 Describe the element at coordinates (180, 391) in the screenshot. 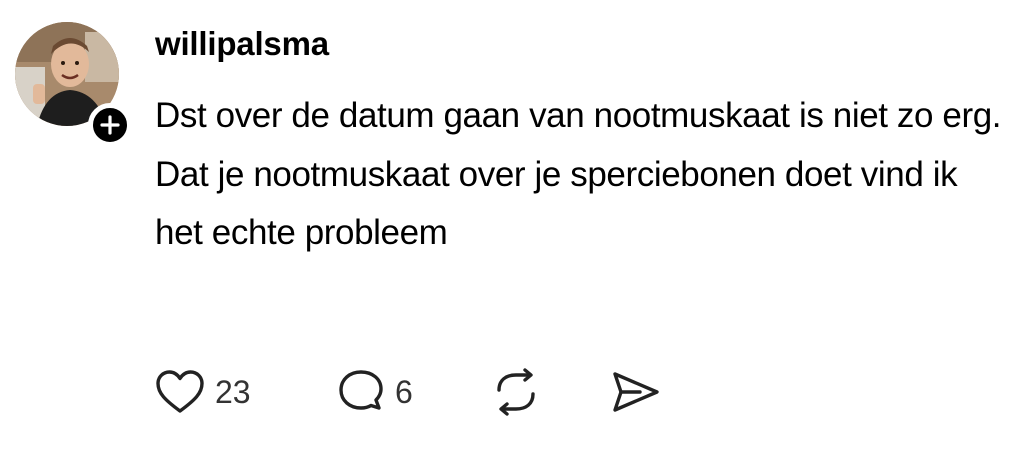

I see `heart-icon` at that location.